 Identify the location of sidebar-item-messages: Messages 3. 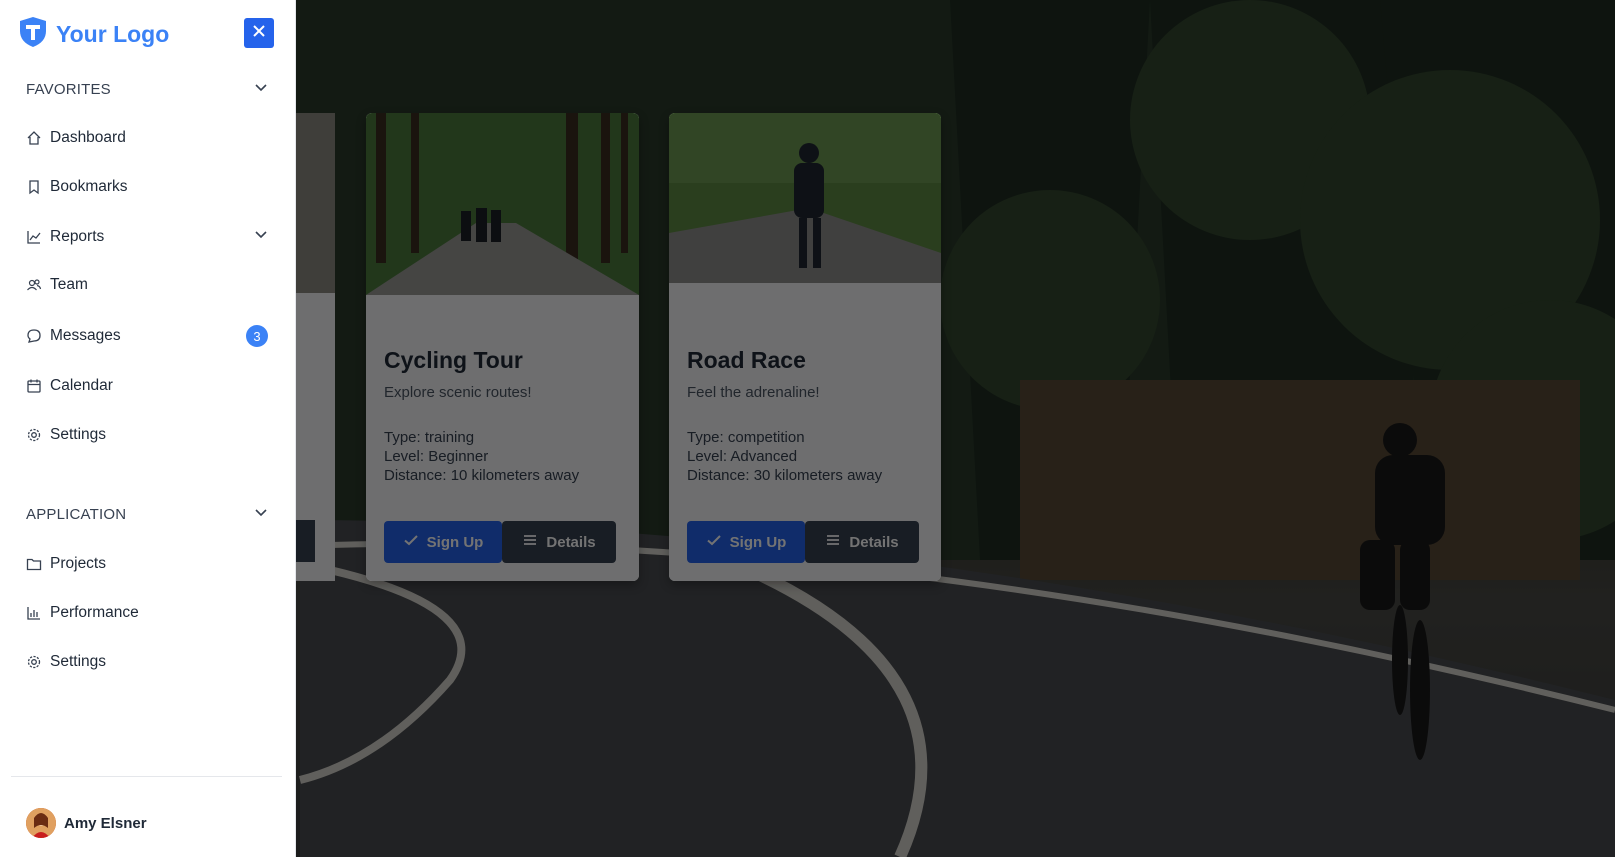
(147, 336).